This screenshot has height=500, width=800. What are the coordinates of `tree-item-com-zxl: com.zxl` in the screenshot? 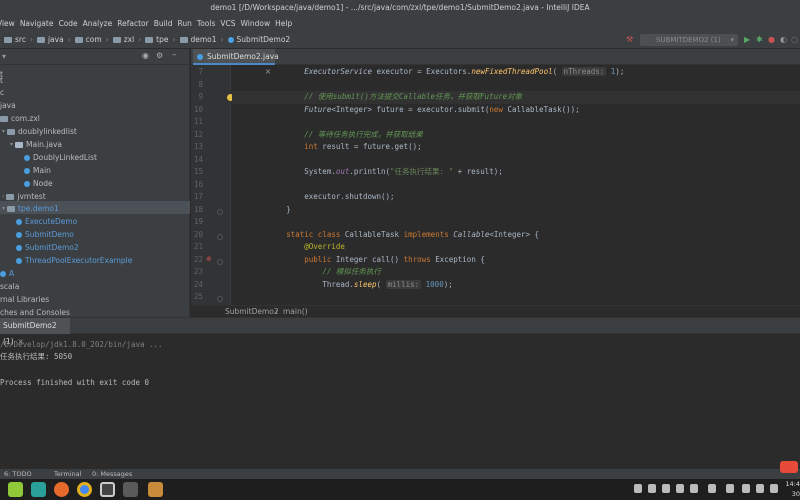 It's located at (20, 118).